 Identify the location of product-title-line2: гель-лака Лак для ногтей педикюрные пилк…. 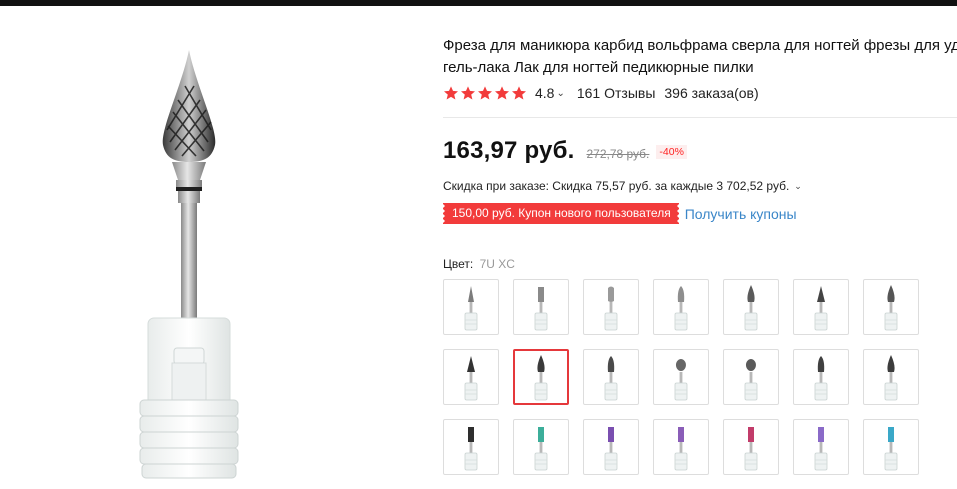
(598, 67).